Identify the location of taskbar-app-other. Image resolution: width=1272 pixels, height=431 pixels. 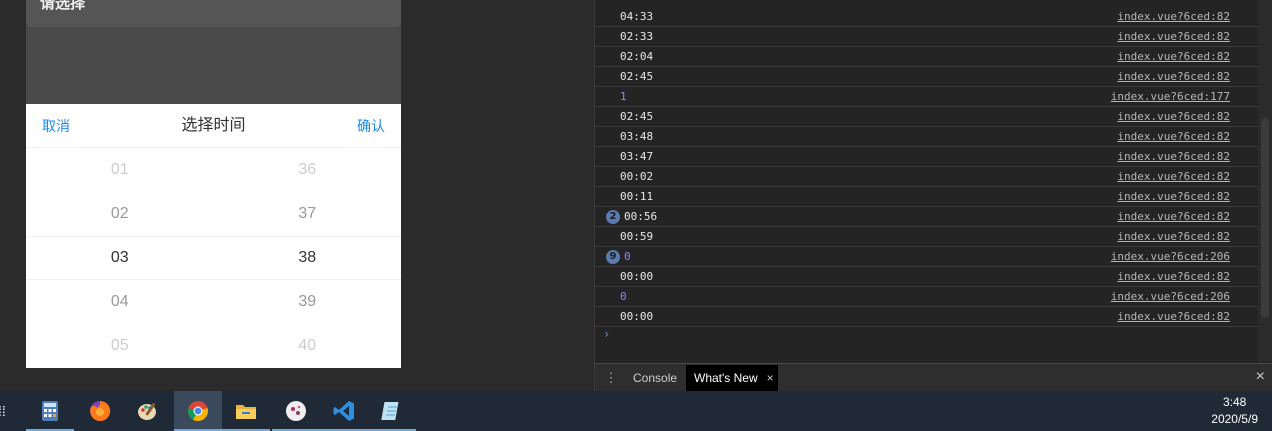
(296, 411).